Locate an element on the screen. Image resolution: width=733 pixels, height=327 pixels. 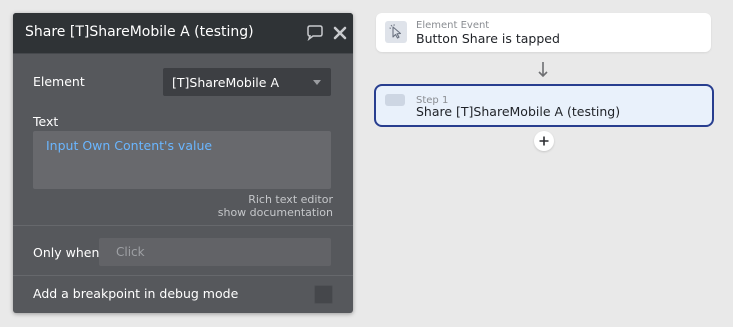
panel-header: Share [T]ShareMobile A (testing) is located at coordinates (183, 33).